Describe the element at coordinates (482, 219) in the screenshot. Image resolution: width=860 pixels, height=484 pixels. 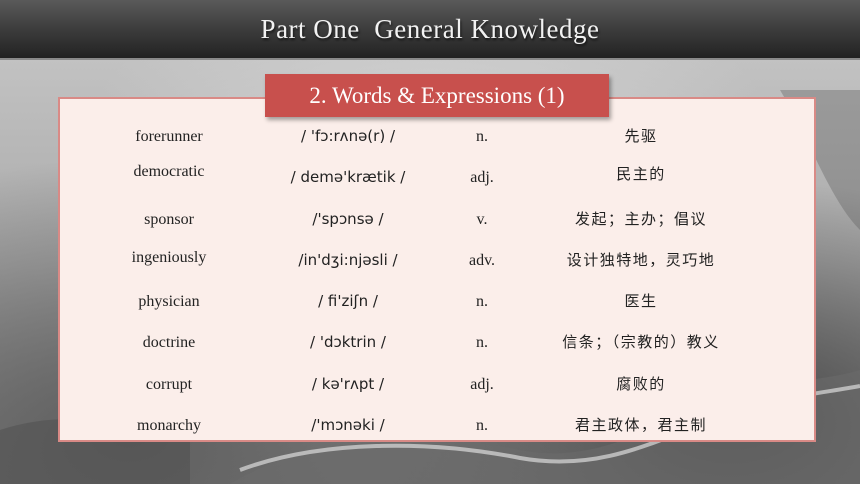
I see `vocab-part-of-speech: v.` at that location.